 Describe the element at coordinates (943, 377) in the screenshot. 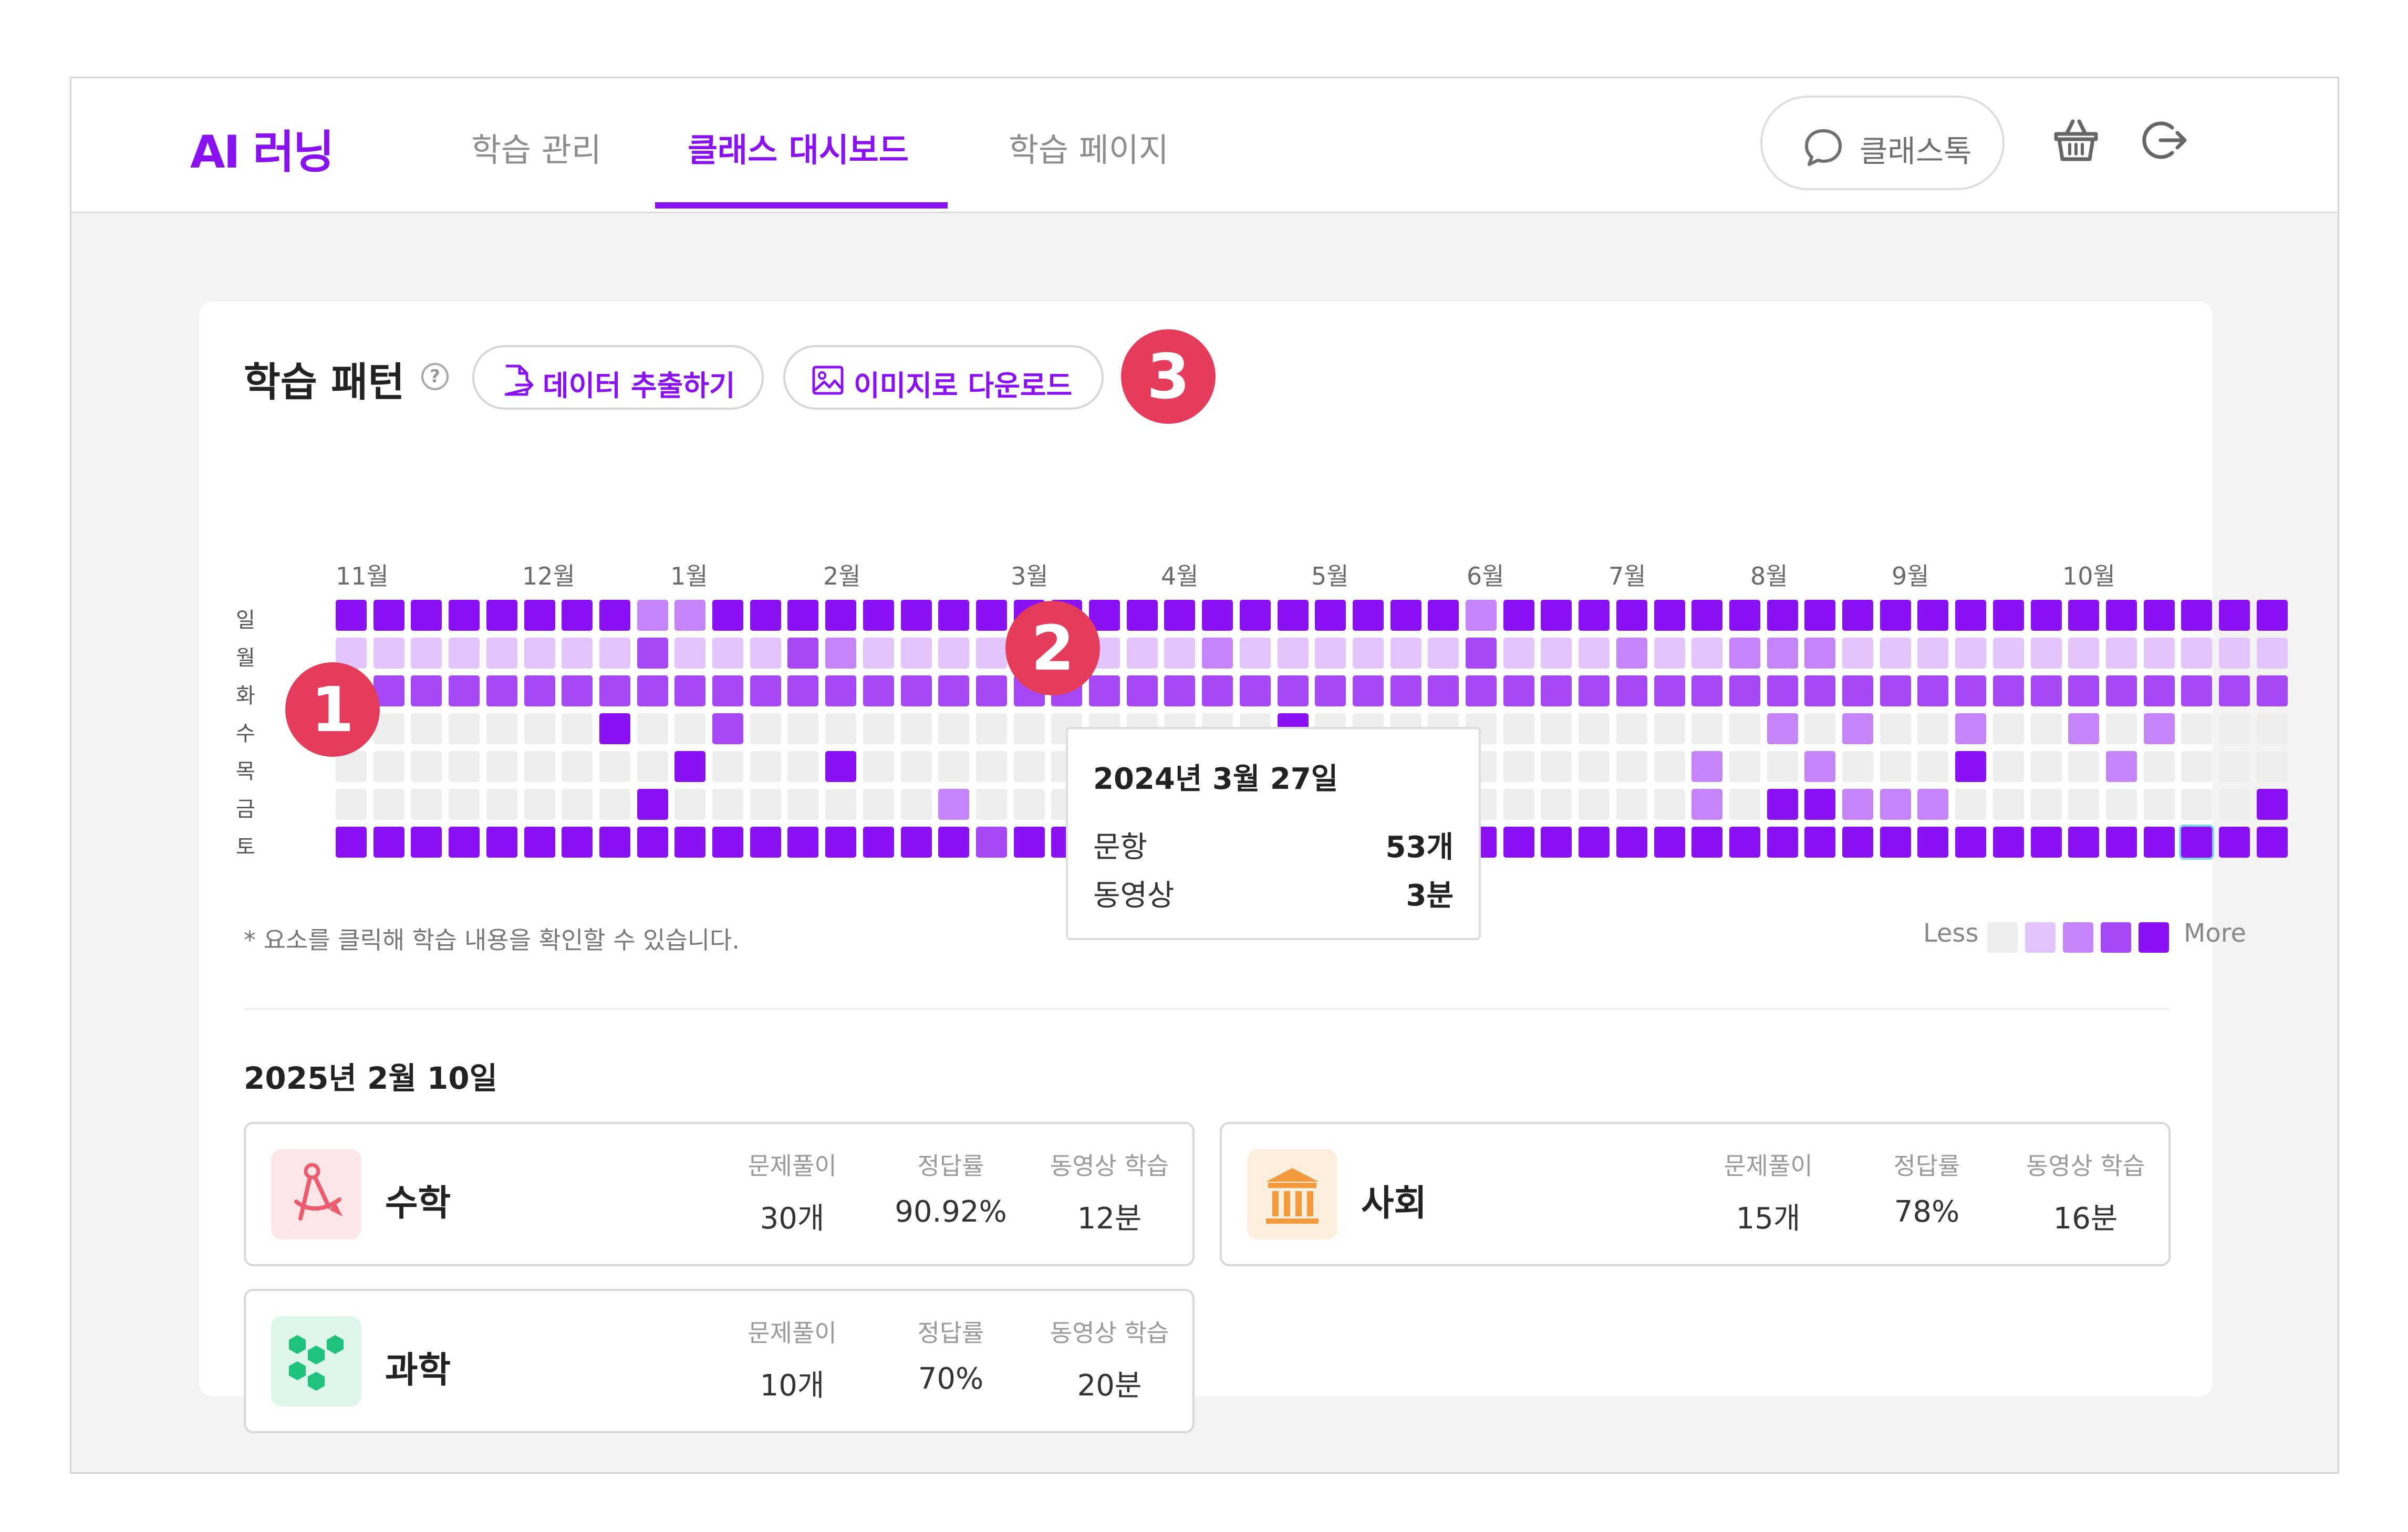

I see `download-image-button: 이미지로 다운로드` at that location.